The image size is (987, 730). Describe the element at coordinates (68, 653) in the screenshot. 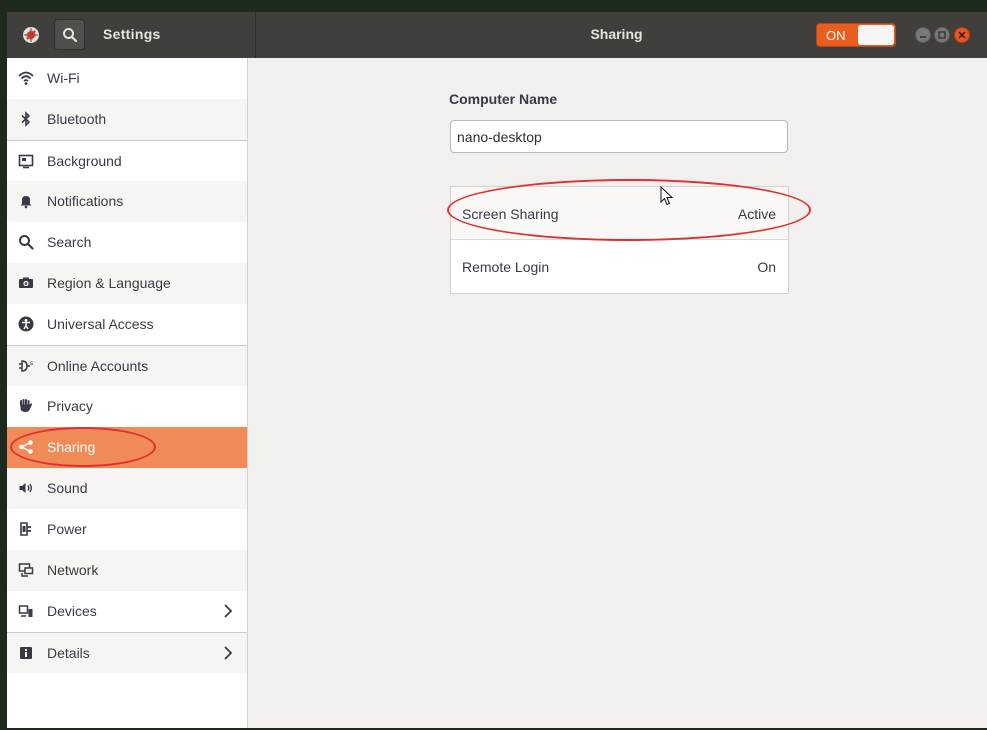

I see `sidebar-item-label: Details` at that location.